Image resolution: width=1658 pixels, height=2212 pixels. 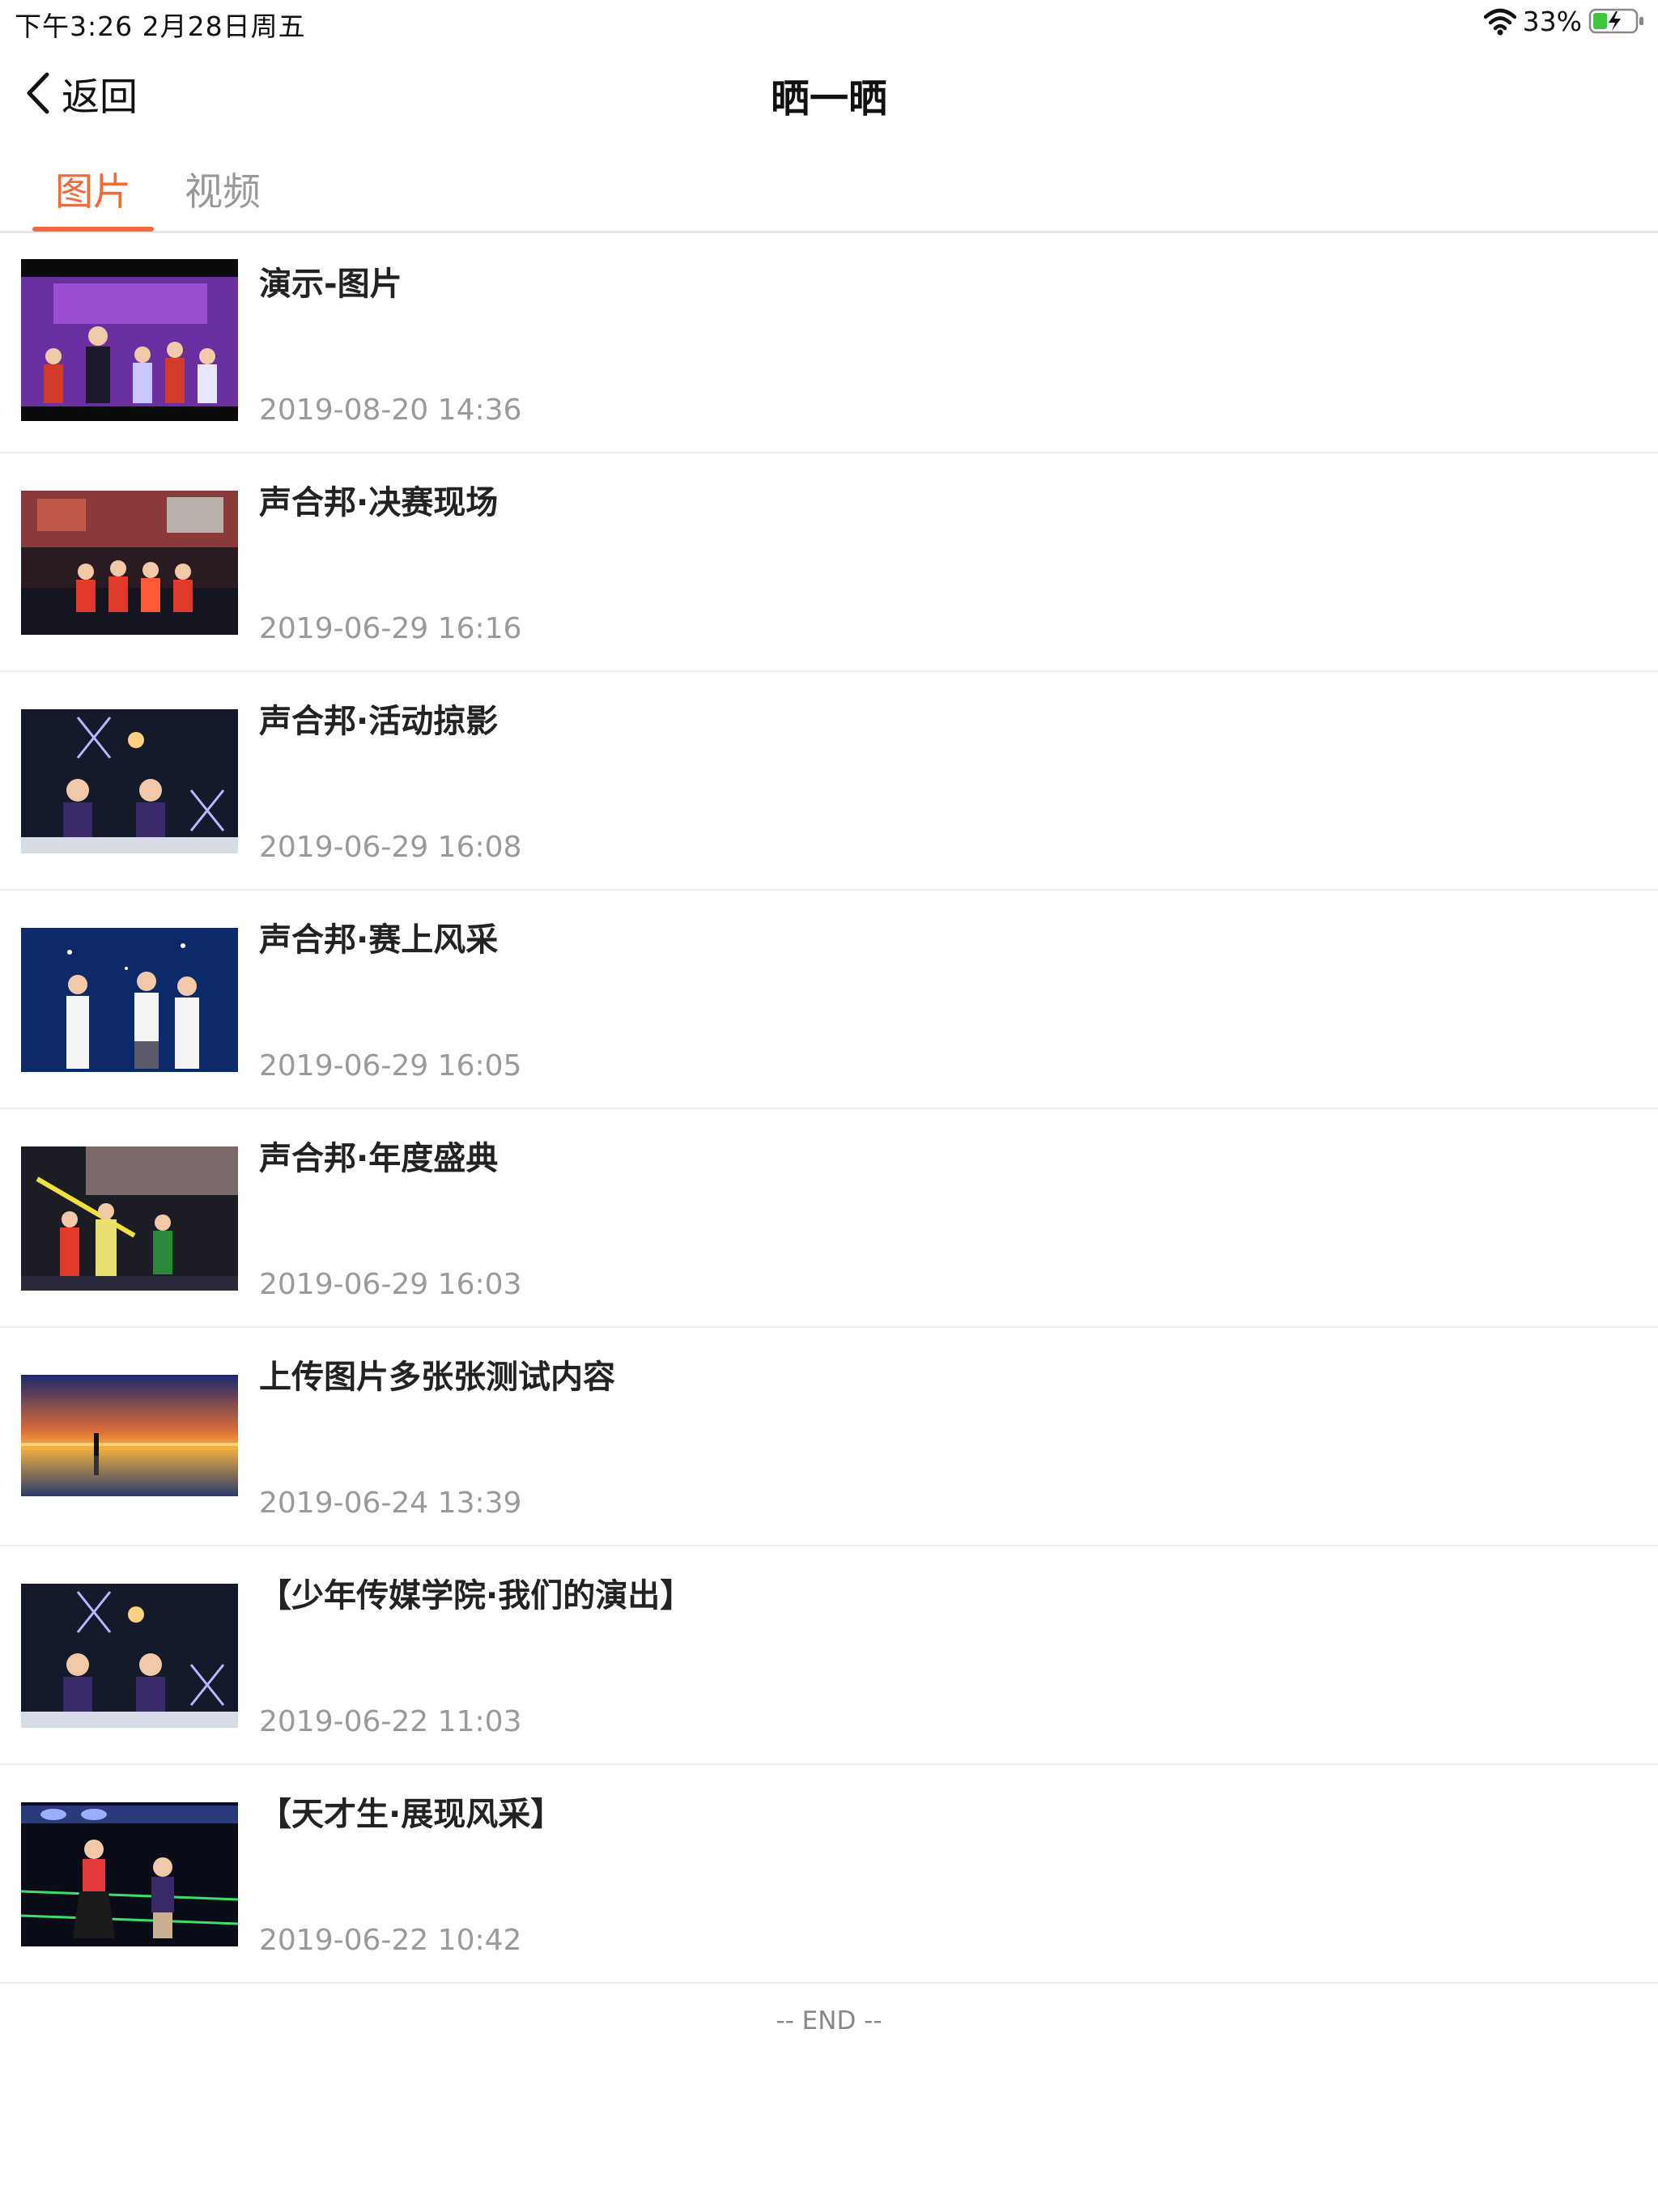 I want to click on item-title: 声合邦·决赛现场, so click(x=379, y=502).